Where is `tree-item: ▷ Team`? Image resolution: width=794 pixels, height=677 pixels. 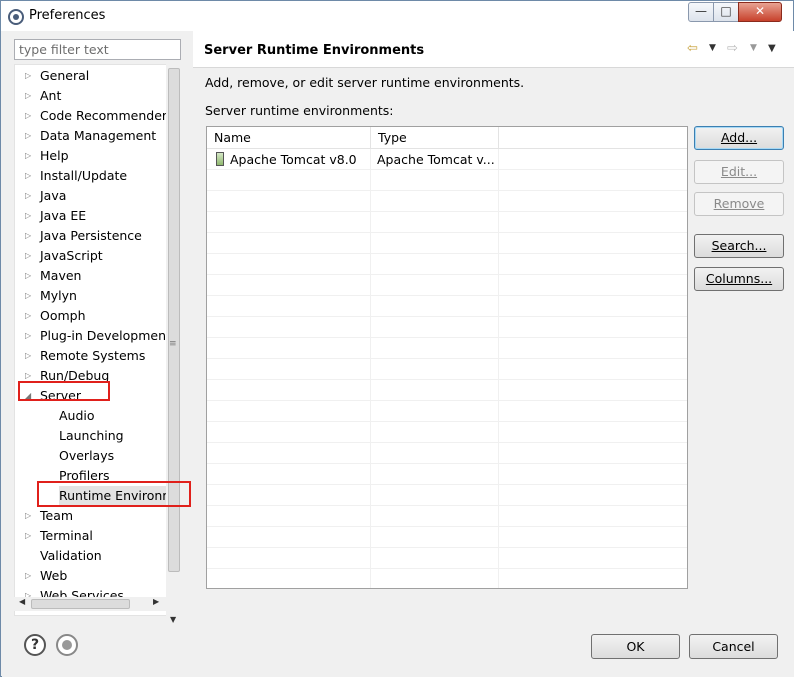 tree-item: ▷ Team is located at coordinates (95, 516).